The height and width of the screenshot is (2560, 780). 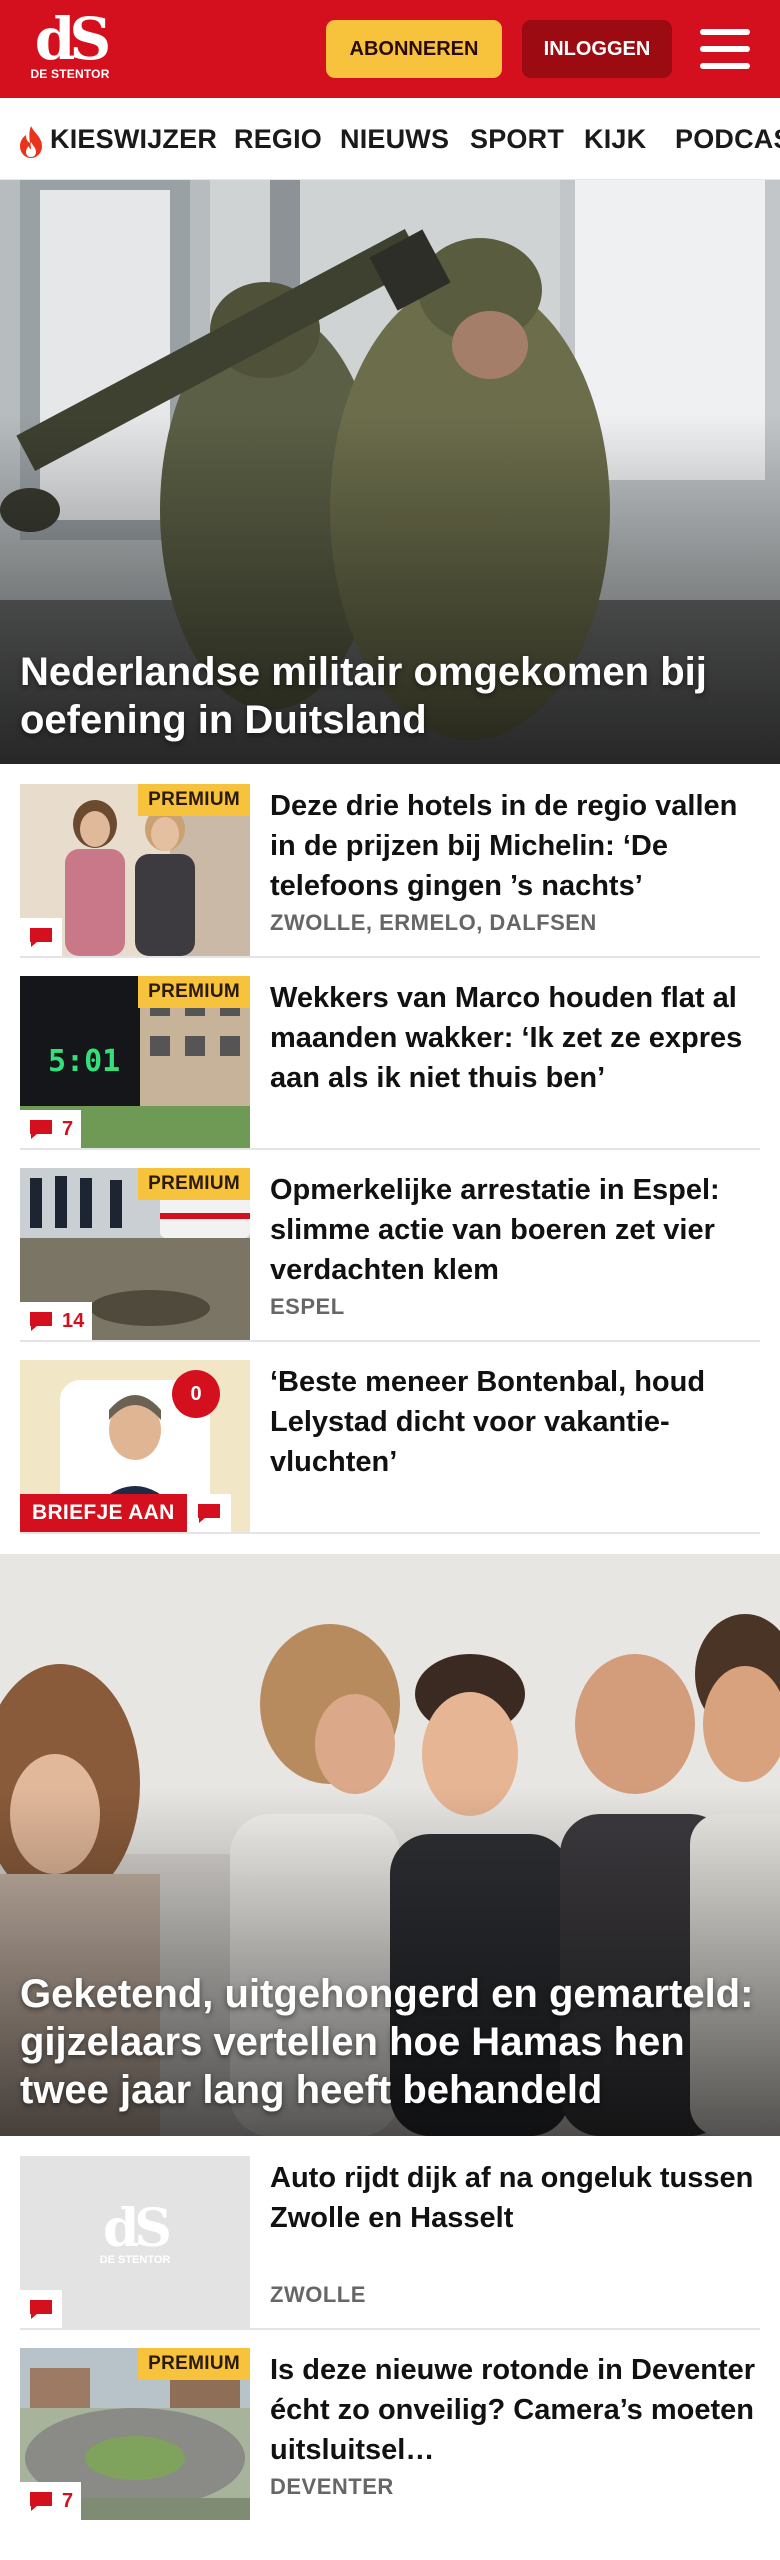 What do you see at coordinates (56, 1321) in the screenshot?
I see `comments-indicator: 14` at bounding box center [56, 1321].